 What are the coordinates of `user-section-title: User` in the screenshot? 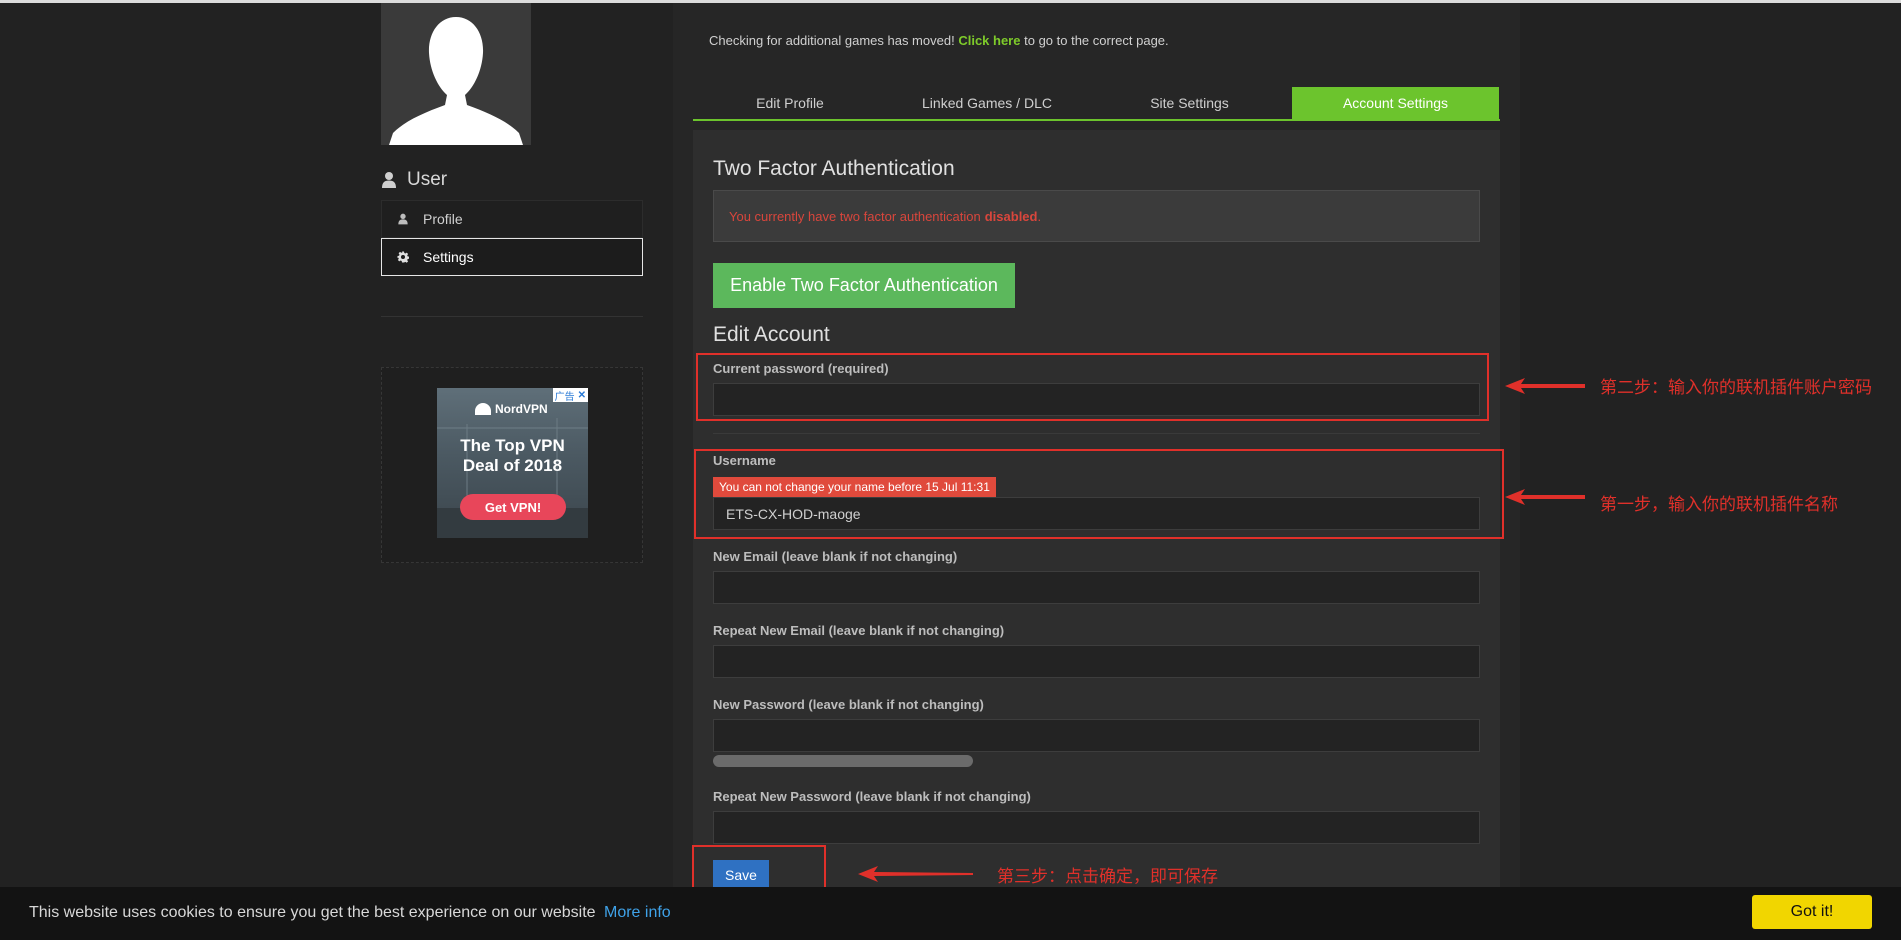 It's located at (427, 179).